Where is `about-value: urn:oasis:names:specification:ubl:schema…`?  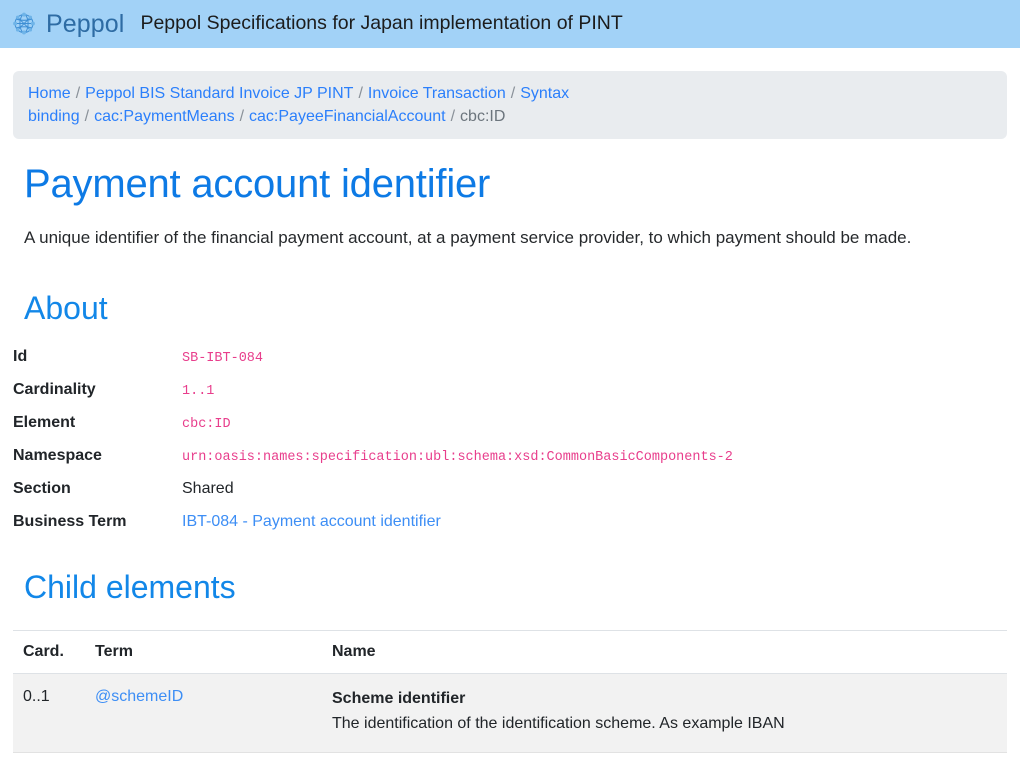 about-value: urn:oasis:names:specification:ubl:schema… is located at coordinates (457, 457).